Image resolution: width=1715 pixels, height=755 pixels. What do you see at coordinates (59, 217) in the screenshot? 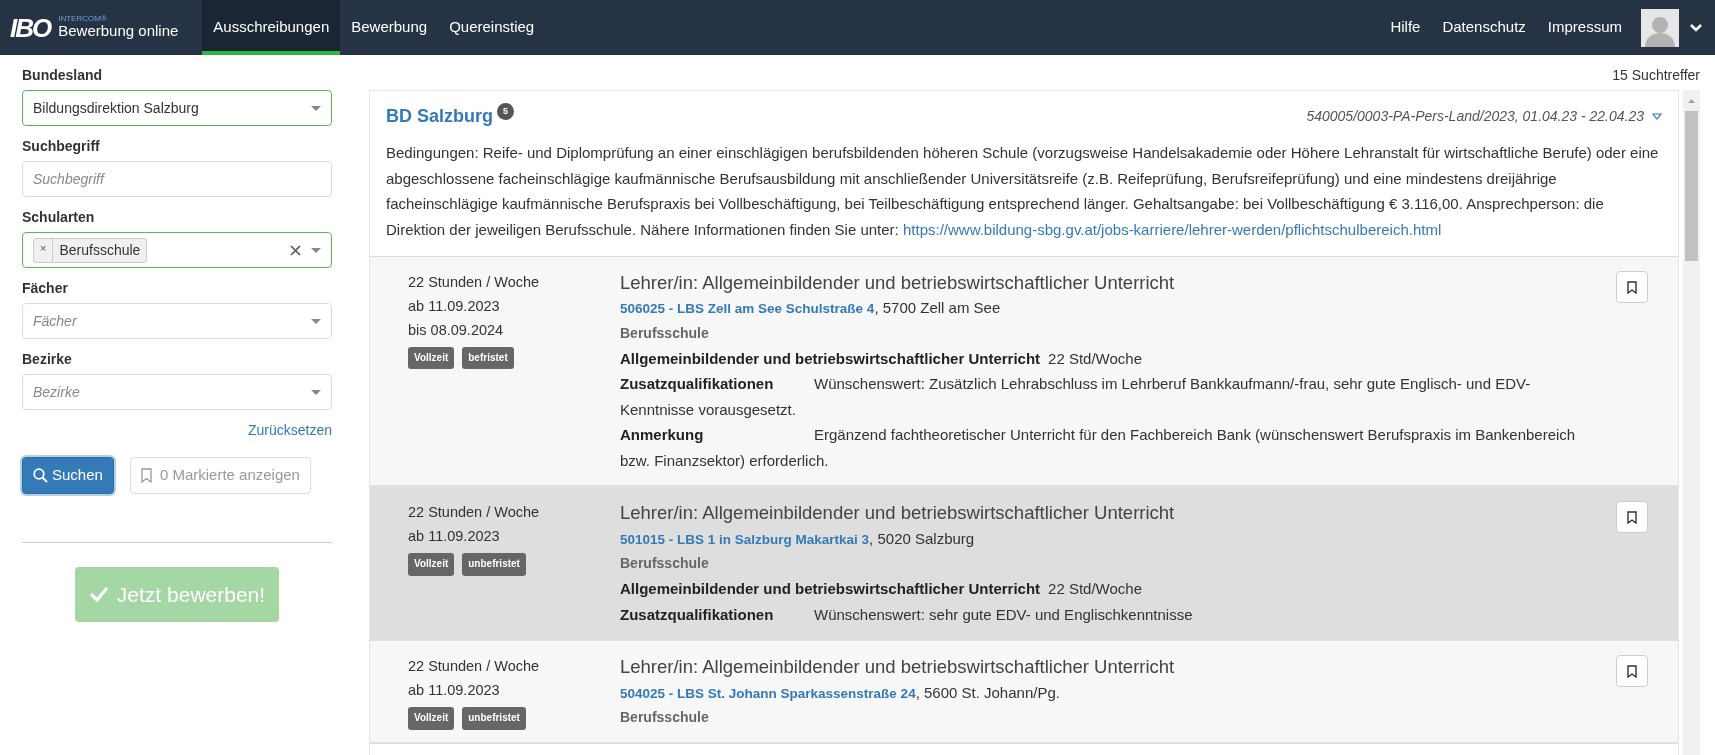
I see `field-label: Schularten` at bounding box center [59, 217].